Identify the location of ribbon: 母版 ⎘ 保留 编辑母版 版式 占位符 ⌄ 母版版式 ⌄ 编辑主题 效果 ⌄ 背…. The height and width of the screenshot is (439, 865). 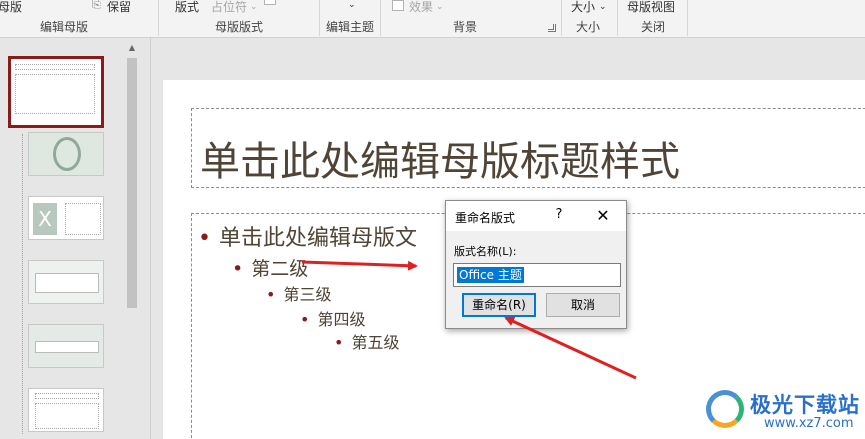
(432, 19).